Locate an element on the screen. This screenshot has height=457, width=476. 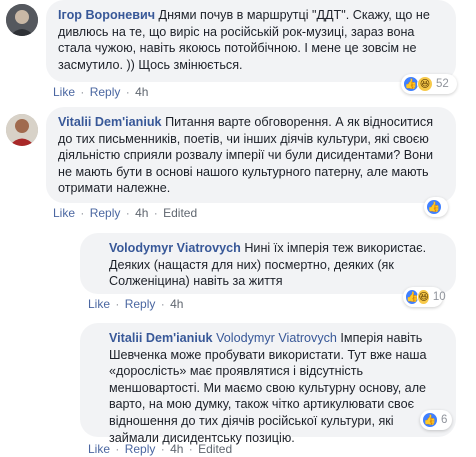
reactions-summary: 👍 6 is located at coordinates (436, 420).